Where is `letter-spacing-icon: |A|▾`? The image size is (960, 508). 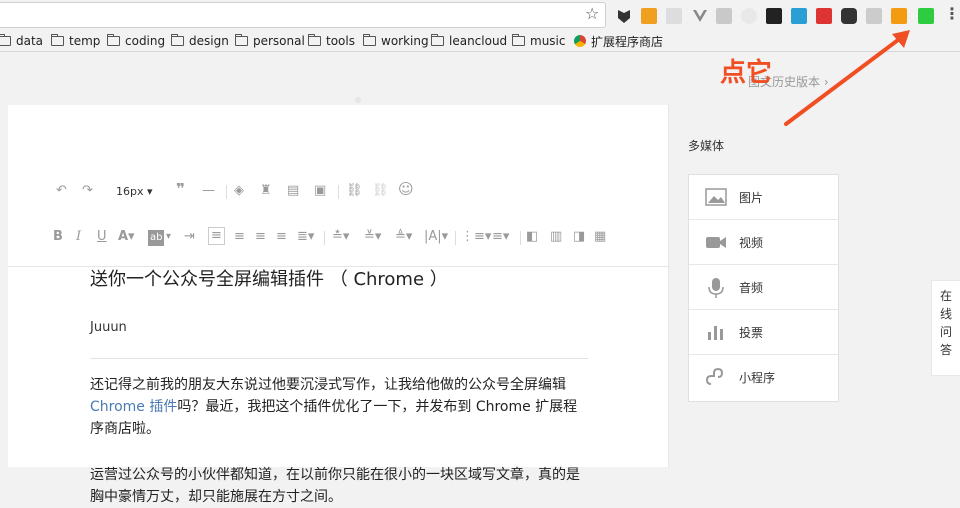 letter-spacing-icon: |A|▾ is located at coordinates (436, 237).